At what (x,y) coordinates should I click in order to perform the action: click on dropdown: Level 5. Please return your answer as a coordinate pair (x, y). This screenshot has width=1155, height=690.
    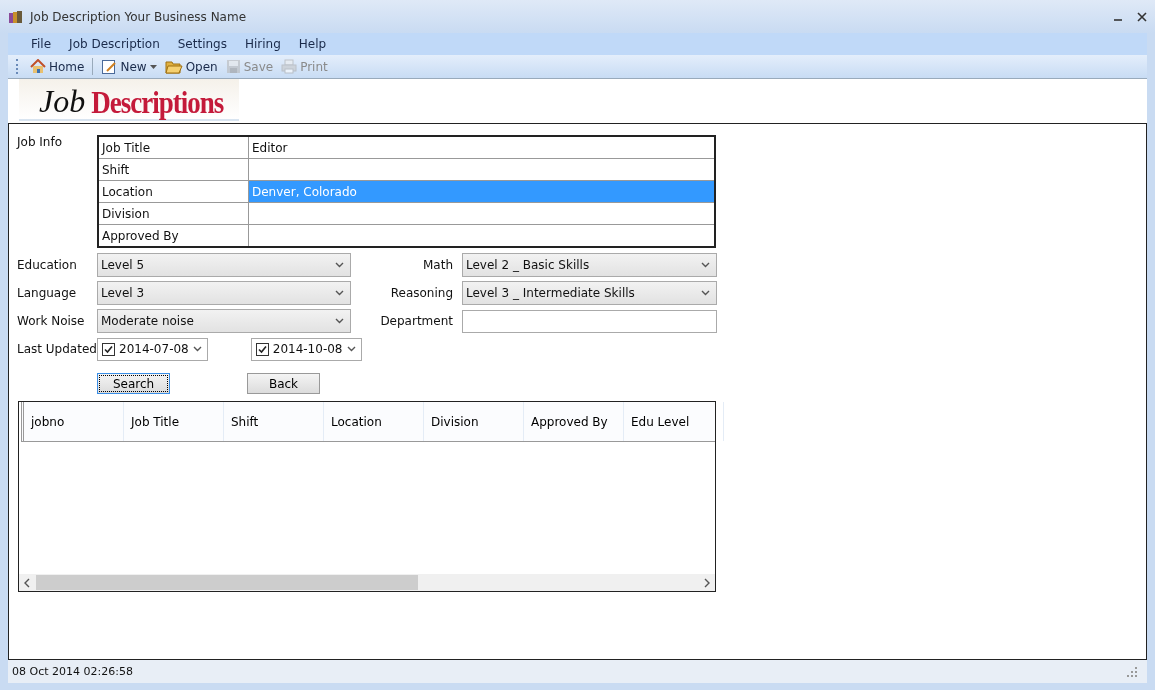
    Looking at the image, I should click on (224, 265).